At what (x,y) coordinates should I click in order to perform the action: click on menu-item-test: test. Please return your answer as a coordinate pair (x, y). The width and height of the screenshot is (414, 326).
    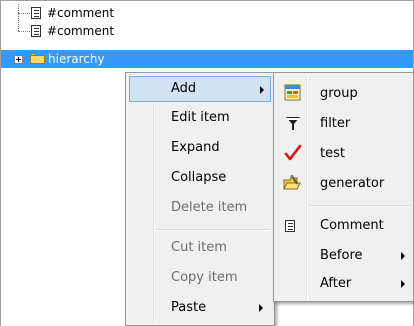
    Looking at the image, I should click on (344, 154).